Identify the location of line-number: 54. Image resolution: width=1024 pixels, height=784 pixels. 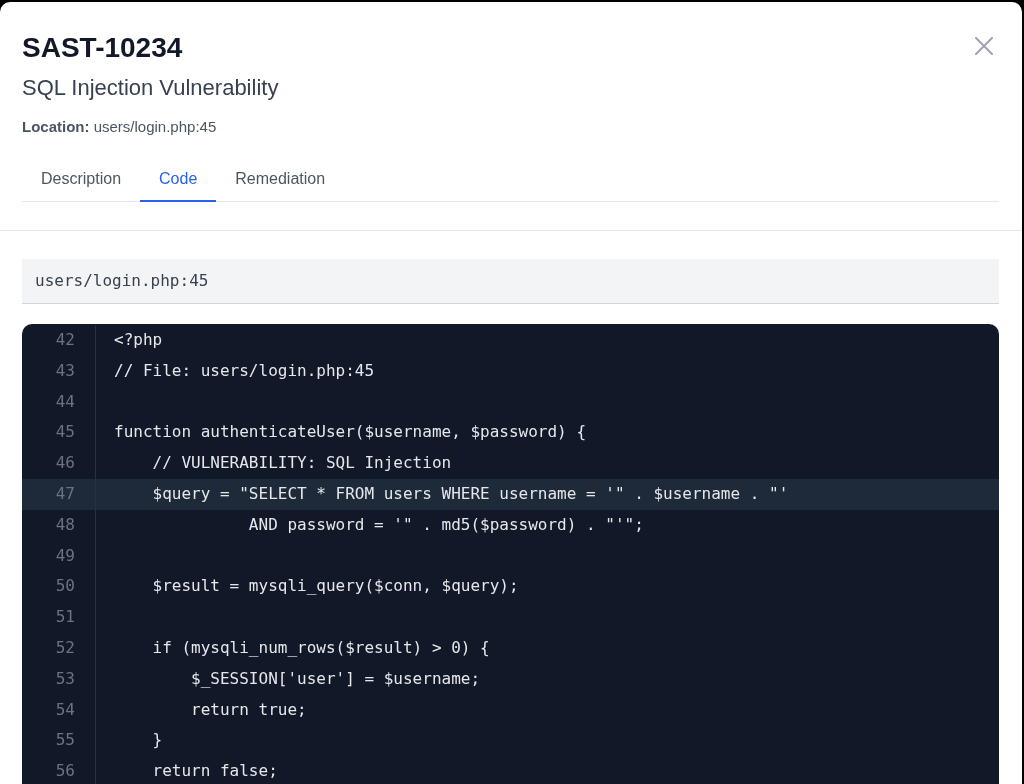
(65, 709).